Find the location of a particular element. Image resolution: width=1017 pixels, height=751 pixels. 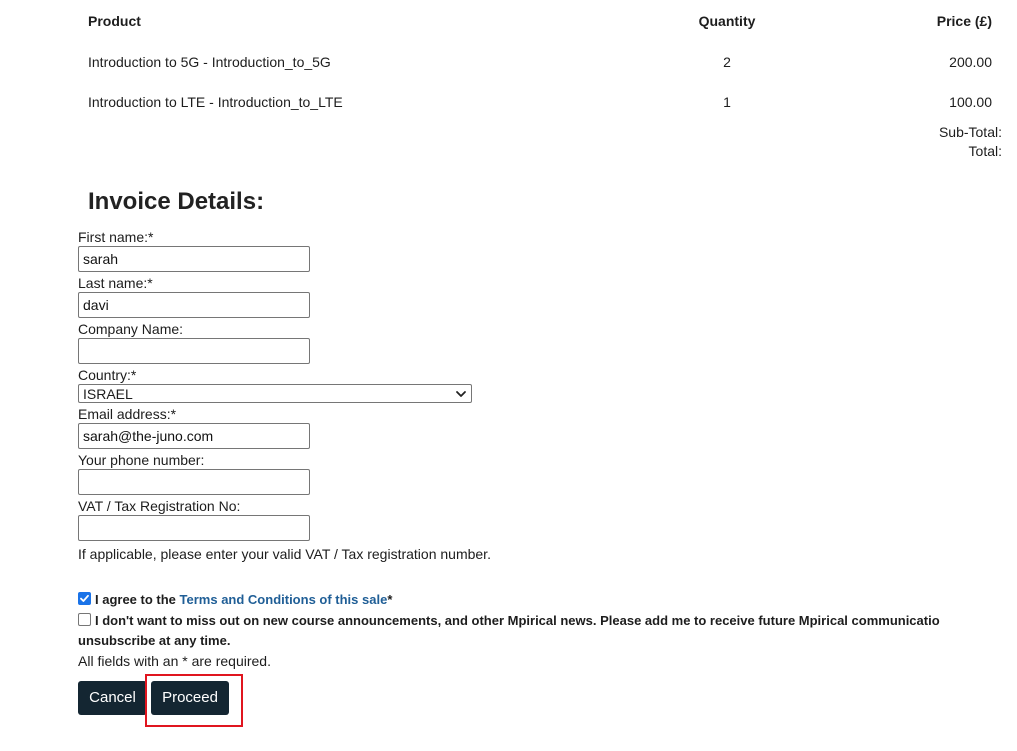

invoice-title: Invoice Details: is located at coordinates (176, 201).